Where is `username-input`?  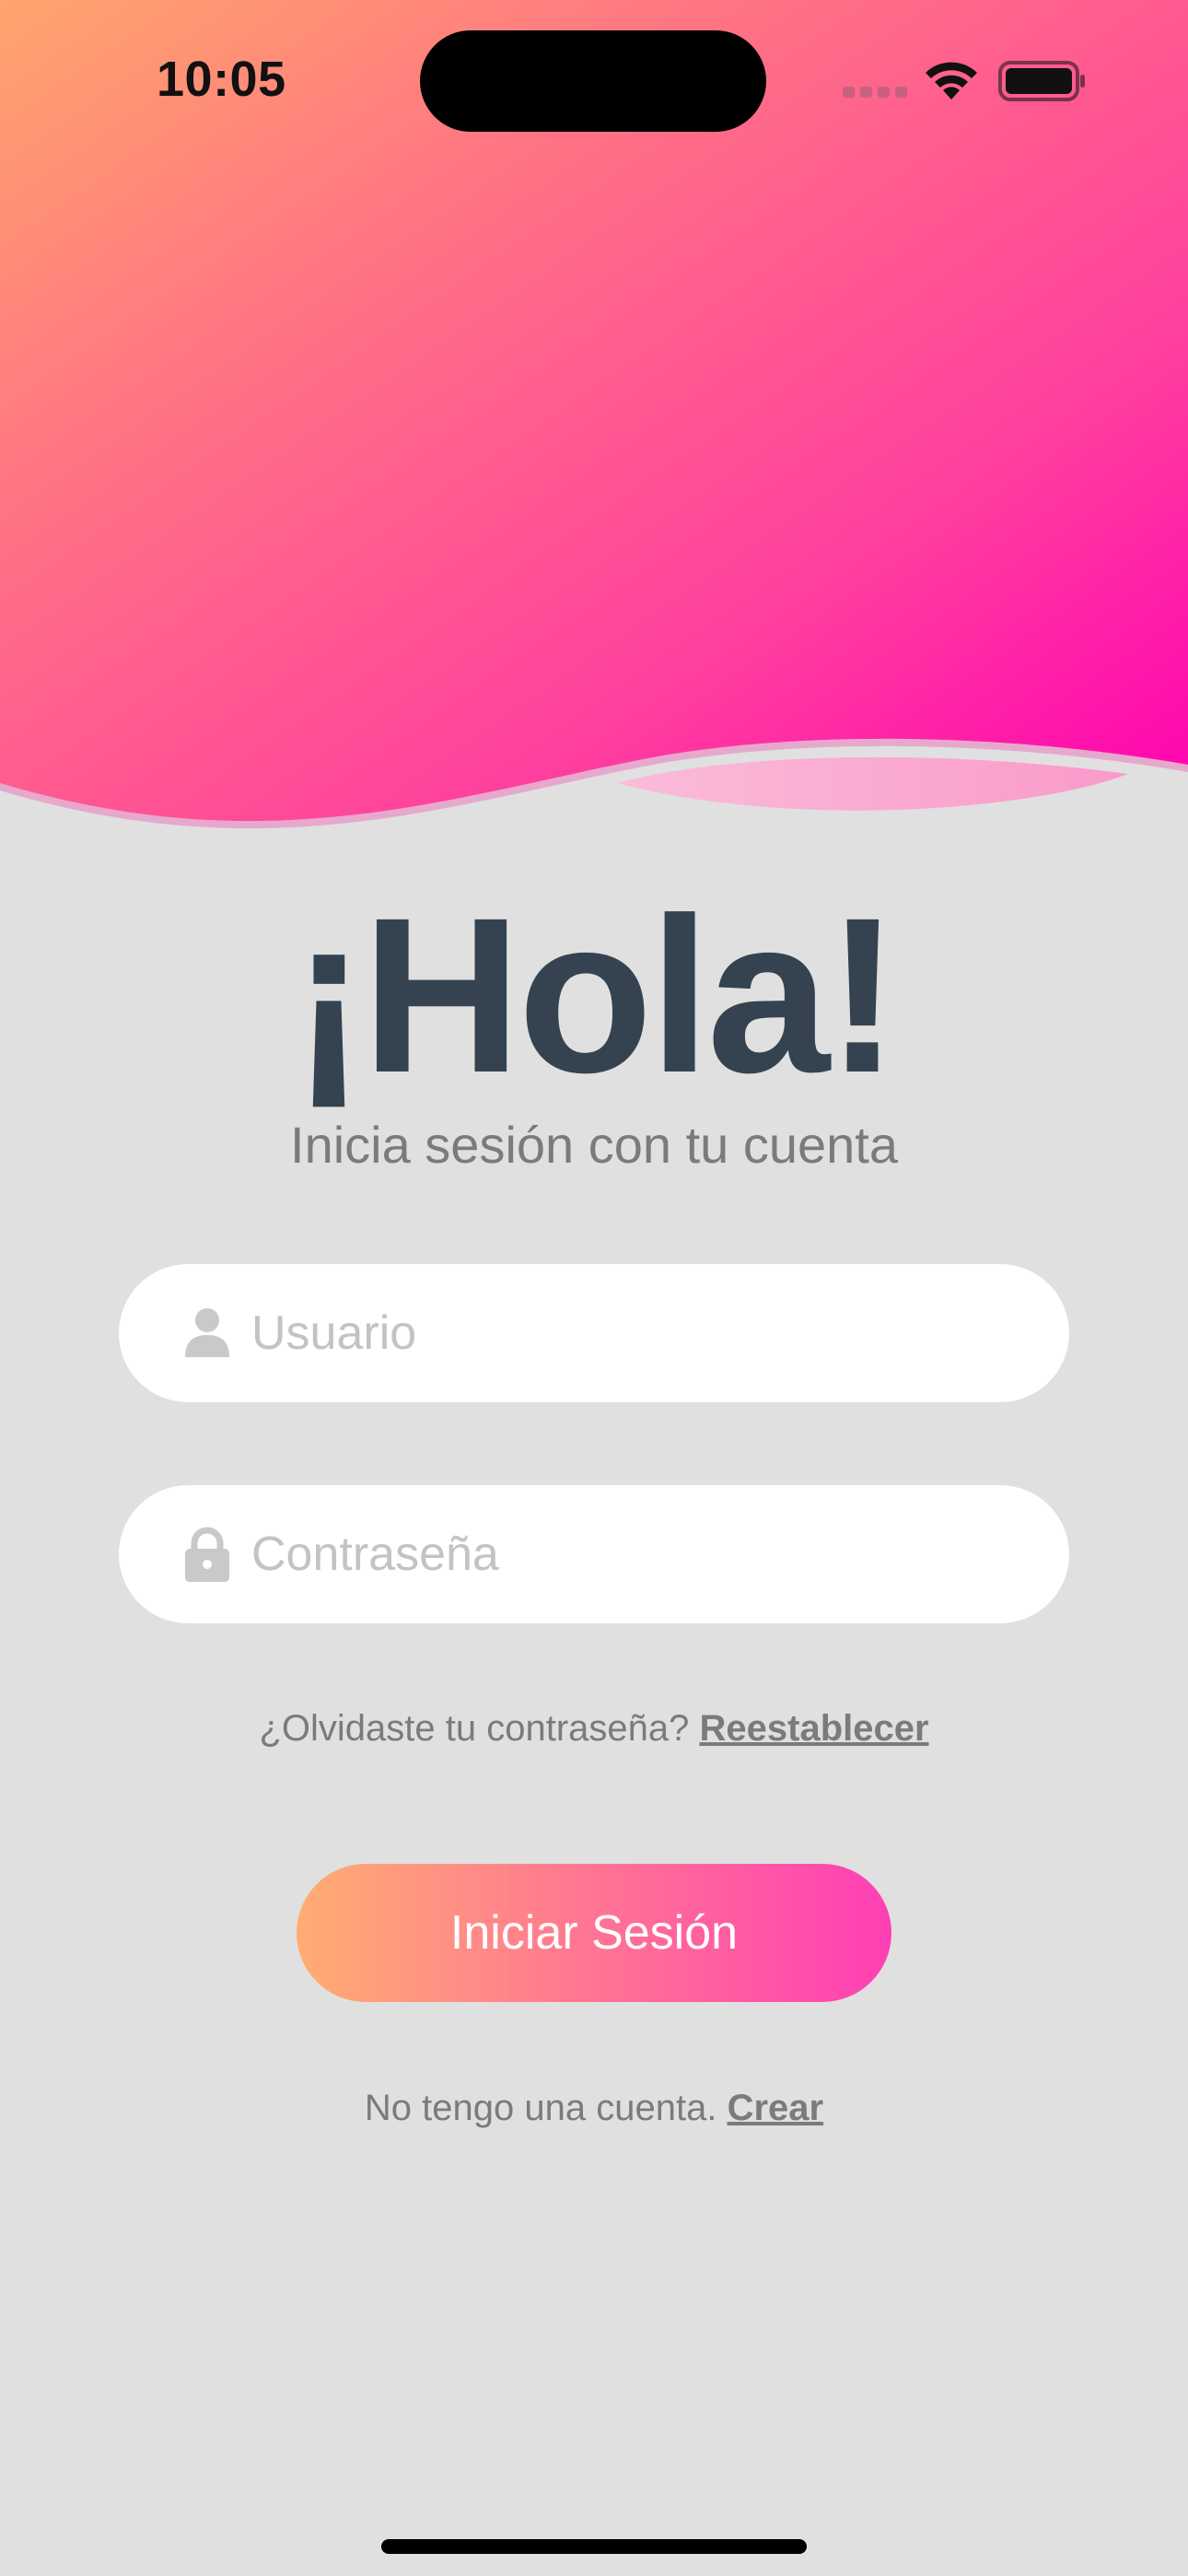 username-input is located at coordinates (638, 1333).